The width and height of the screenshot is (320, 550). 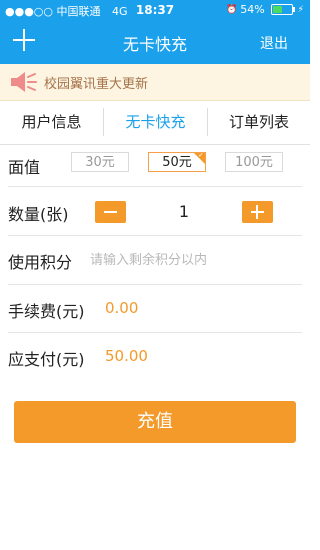 What do you see at coordinates (274, 43) in the screenshot?
I see `exit-button: 退出` at bounding box center [274, 43].